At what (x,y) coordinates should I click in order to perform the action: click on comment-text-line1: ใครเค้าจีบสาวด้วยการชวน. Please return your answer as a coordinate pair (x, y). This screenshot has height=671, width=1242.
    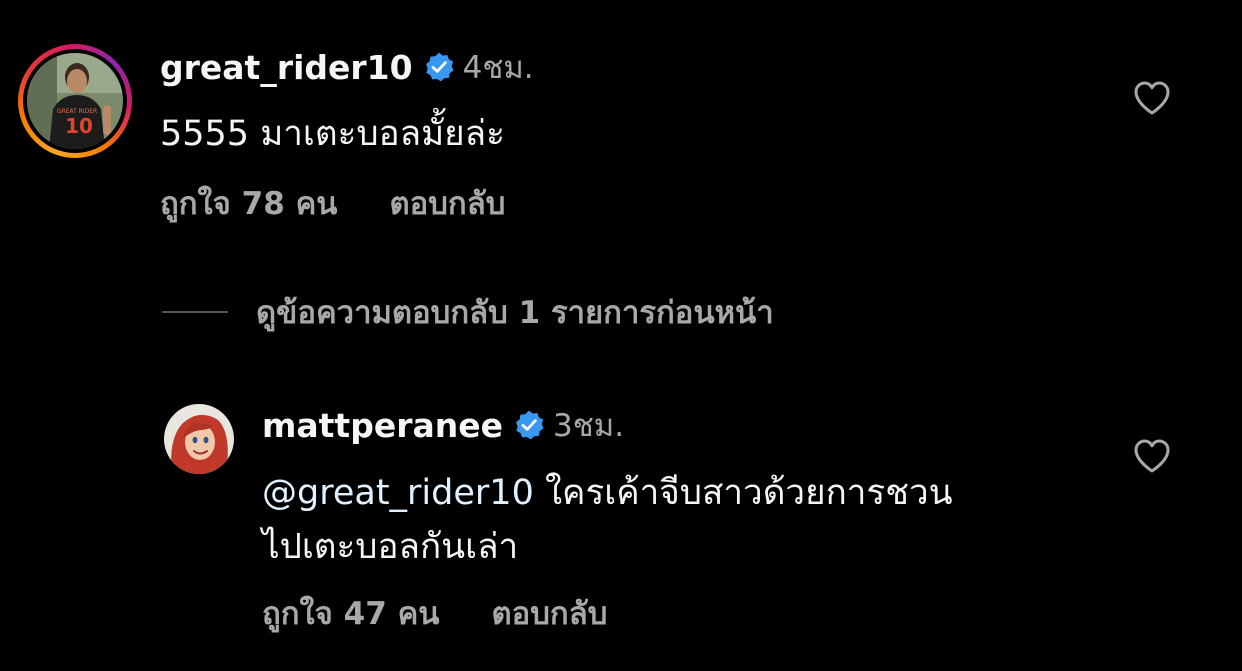
    Looking at the image, I should click on (743, 493).